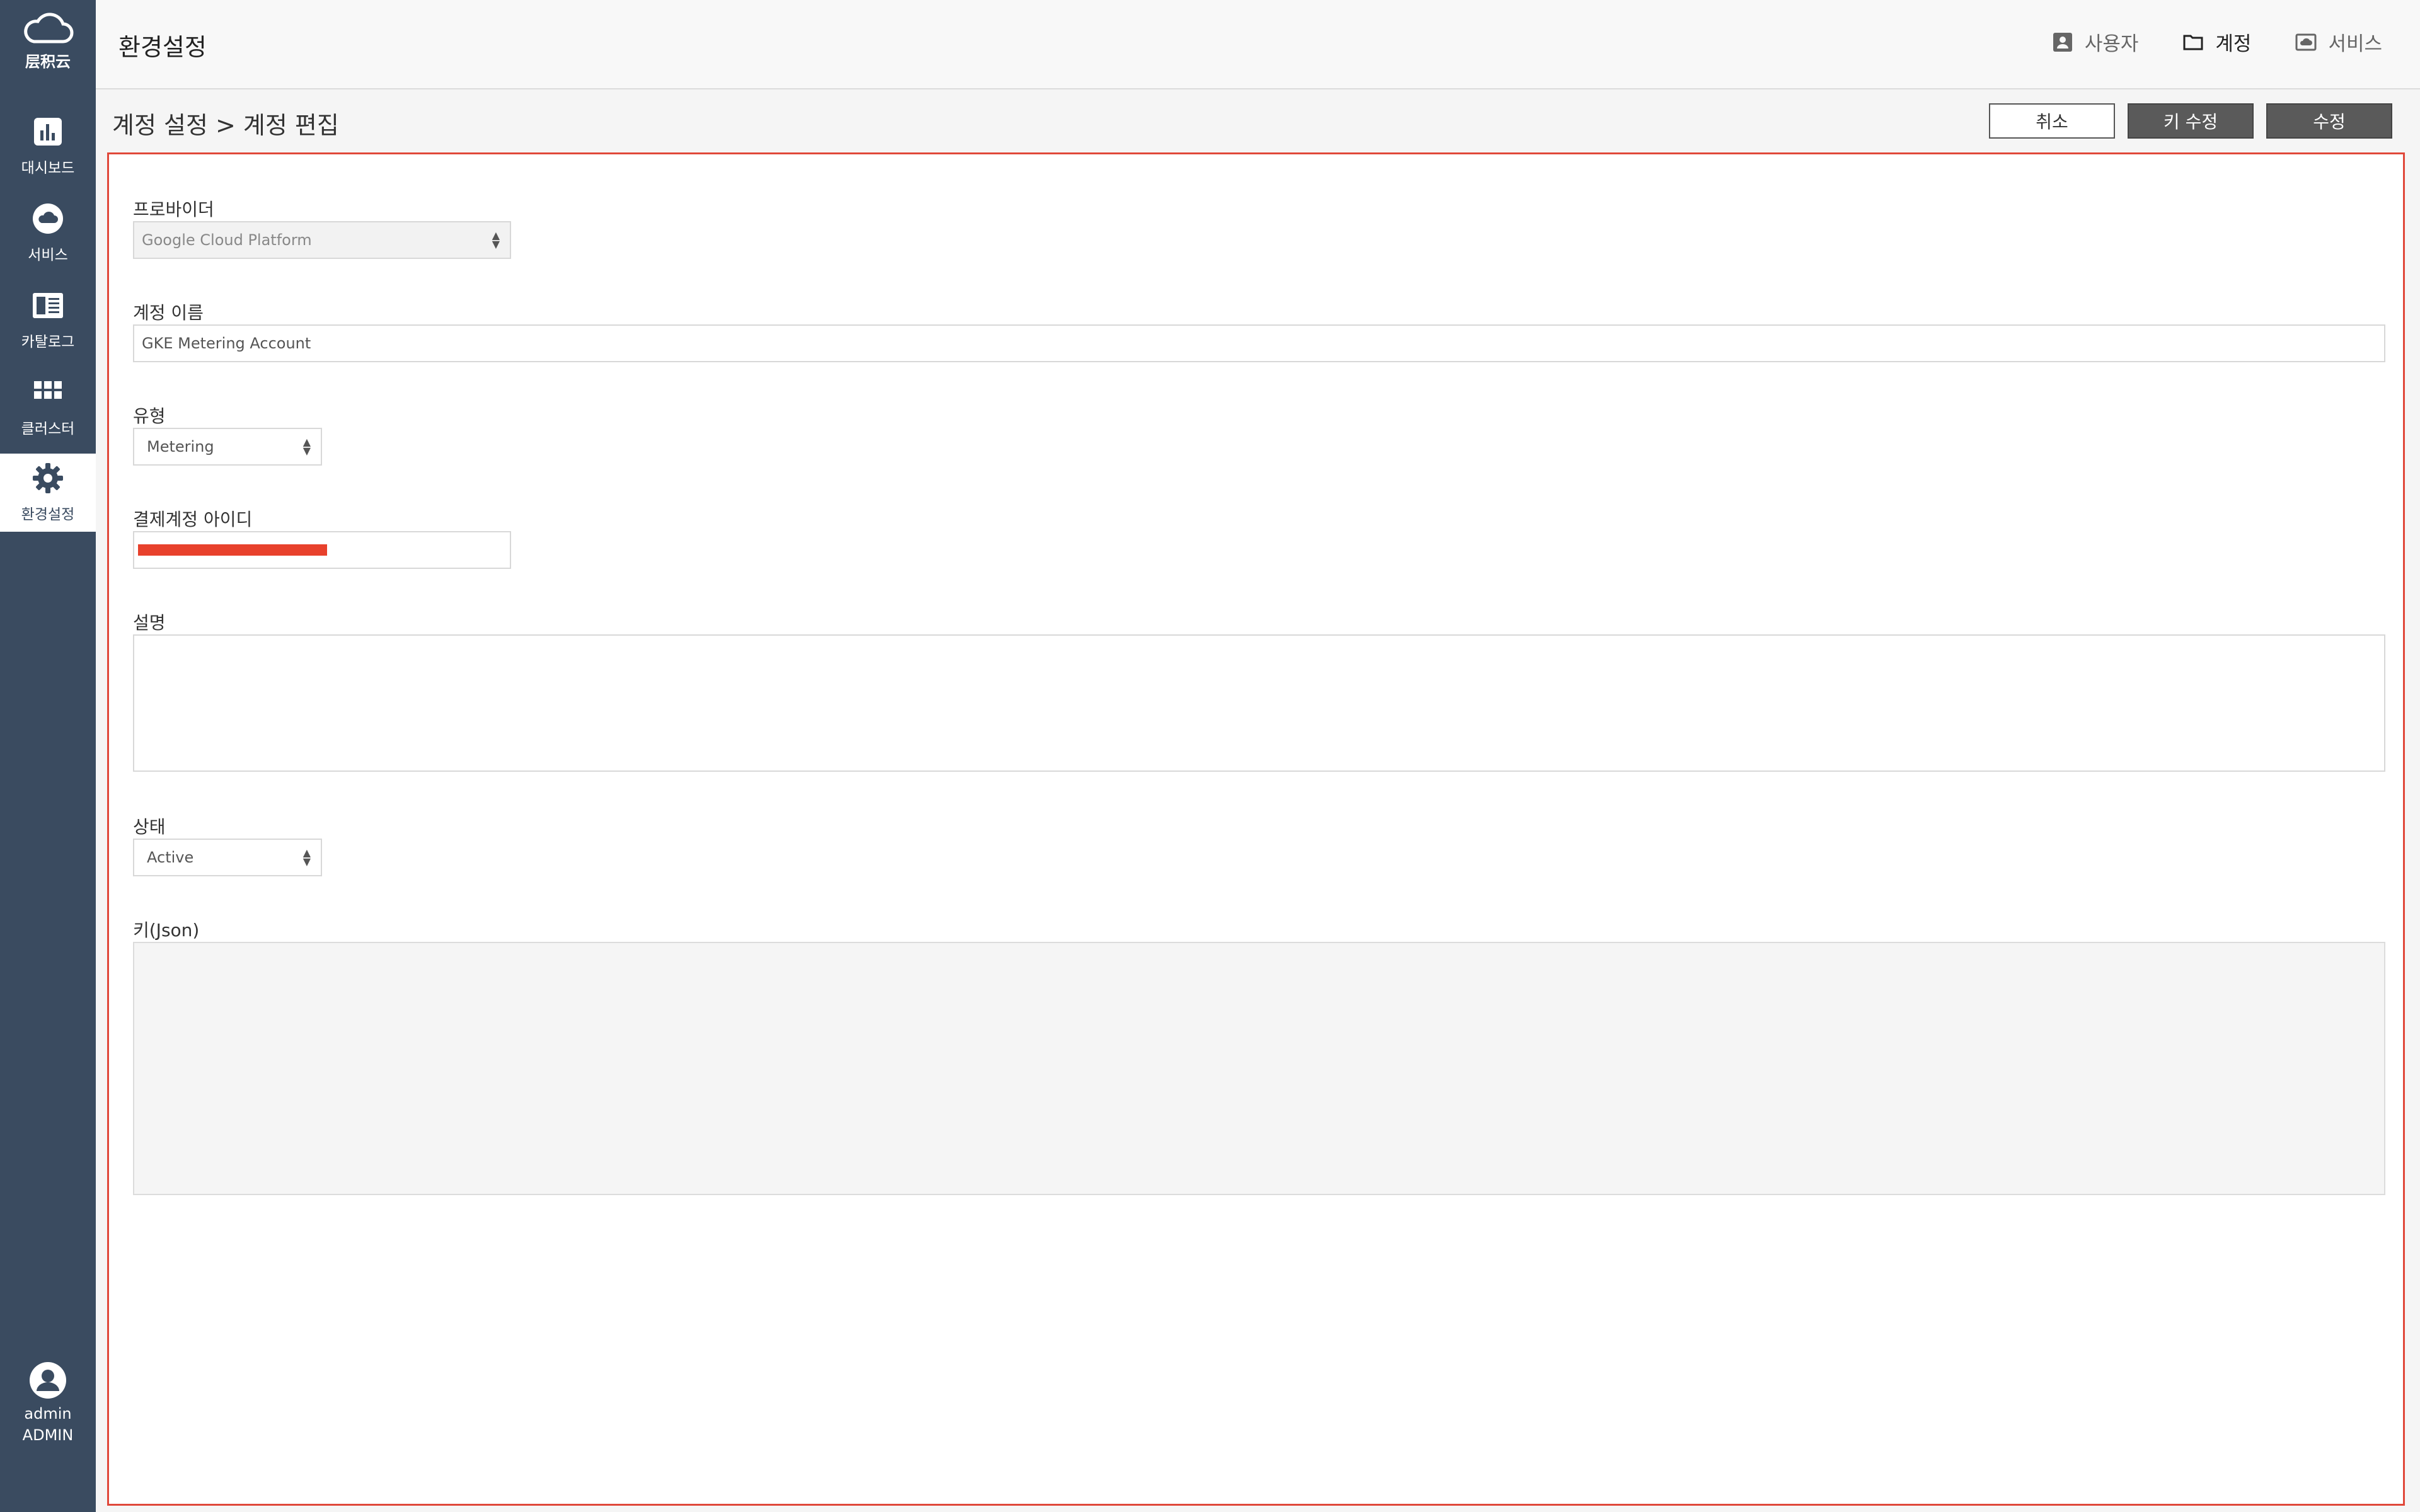 The image size is (2420, 1512). Describe the element at coordinates (149, 416) in the screenshot. I see `type-label: 유형` at that location.